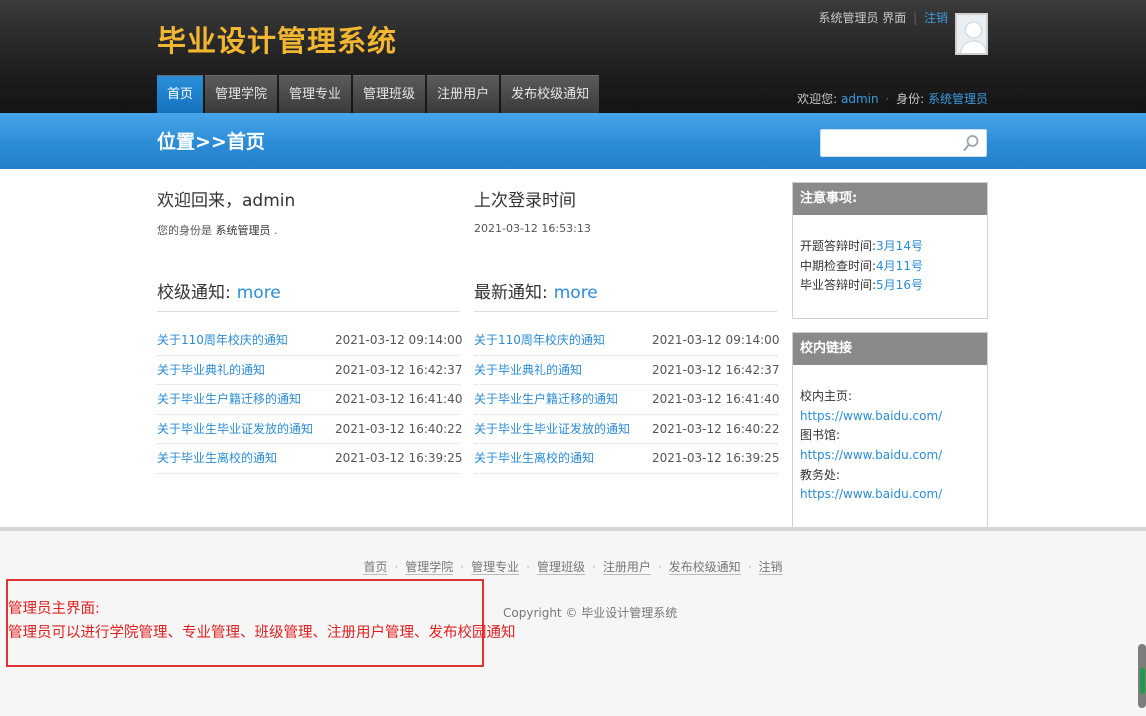 Image resolution: width=1146 pixels, height=716 pixels. Describe the element at coordinates (54, 609) in the screenshot. I see `annotation-line-1: 管理员主界面:` at that location.